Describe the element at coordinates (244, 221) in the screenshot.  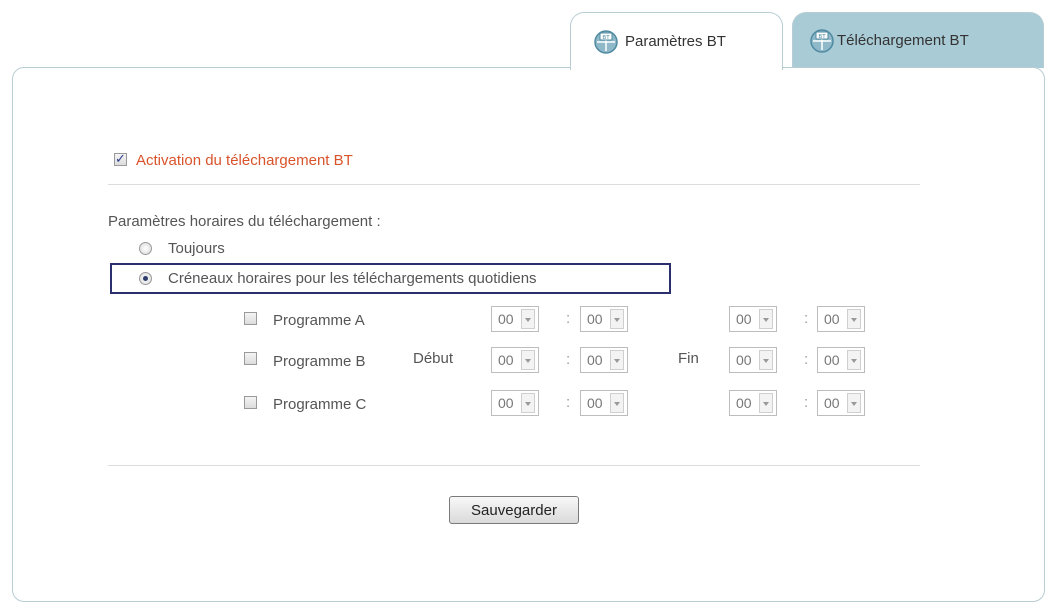
I see `schedule-heading: Paramètres horaires du téléchargement :` at that location.